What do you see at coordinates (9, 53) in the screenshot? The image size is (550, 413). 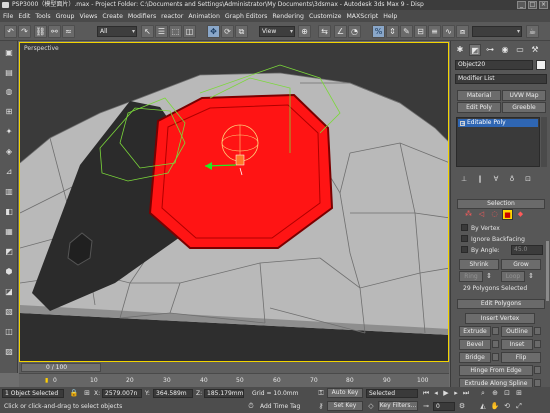 I see `left-tool-1-icon: ▣` at bounding box center [9, 53].